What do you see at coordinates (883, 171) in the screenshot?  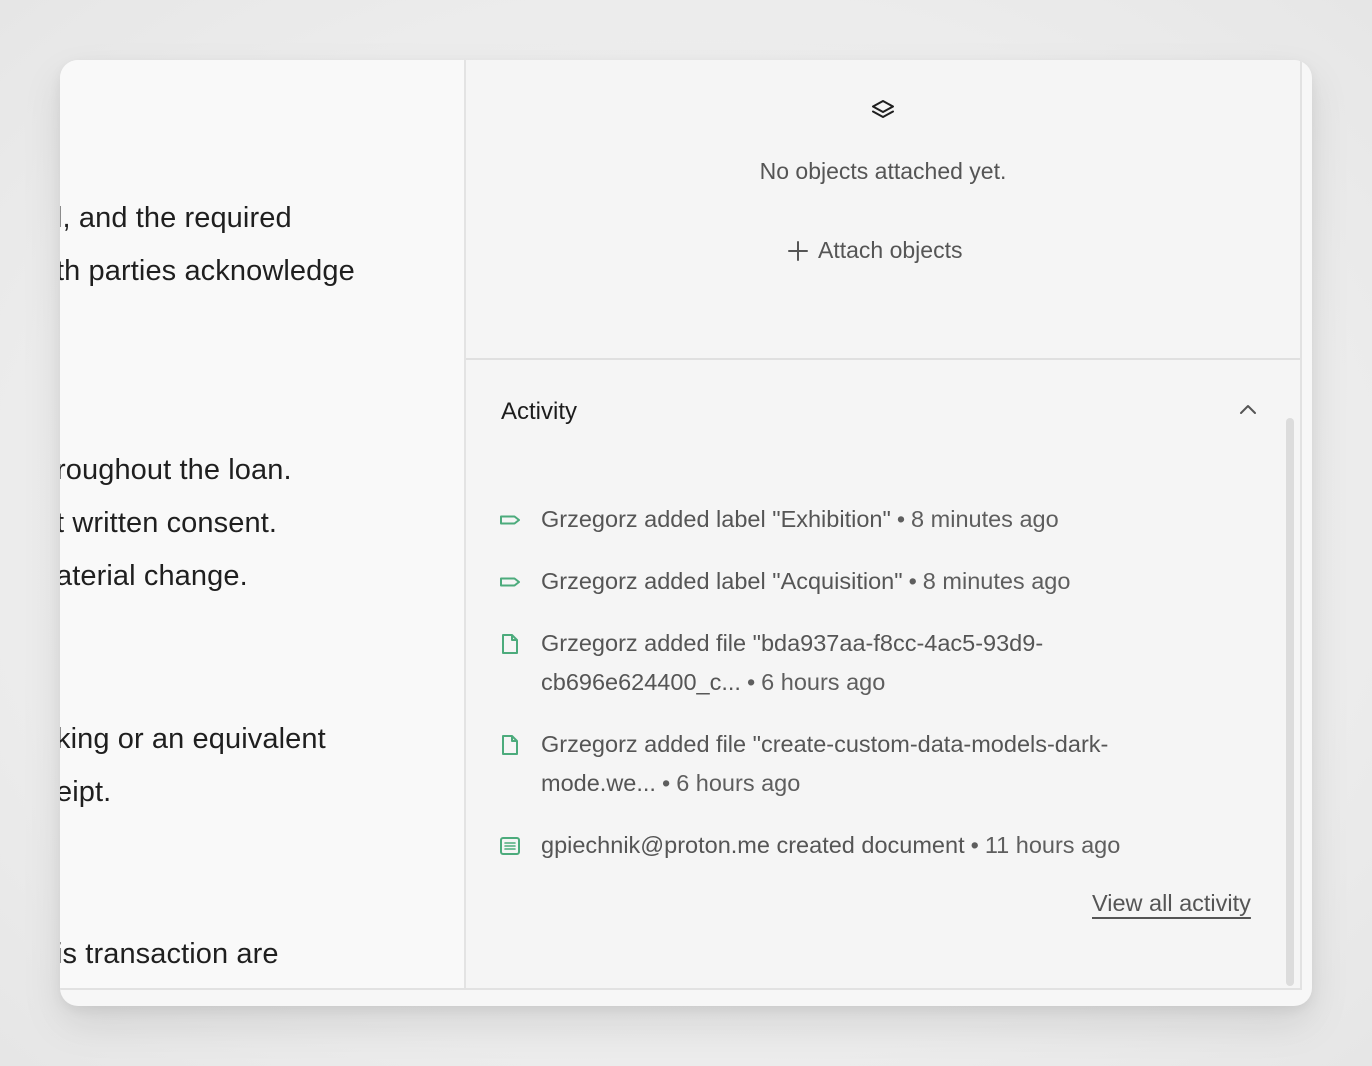 I see `empty-state-text: No objects attached yet.` at bounding box center [883, 171].